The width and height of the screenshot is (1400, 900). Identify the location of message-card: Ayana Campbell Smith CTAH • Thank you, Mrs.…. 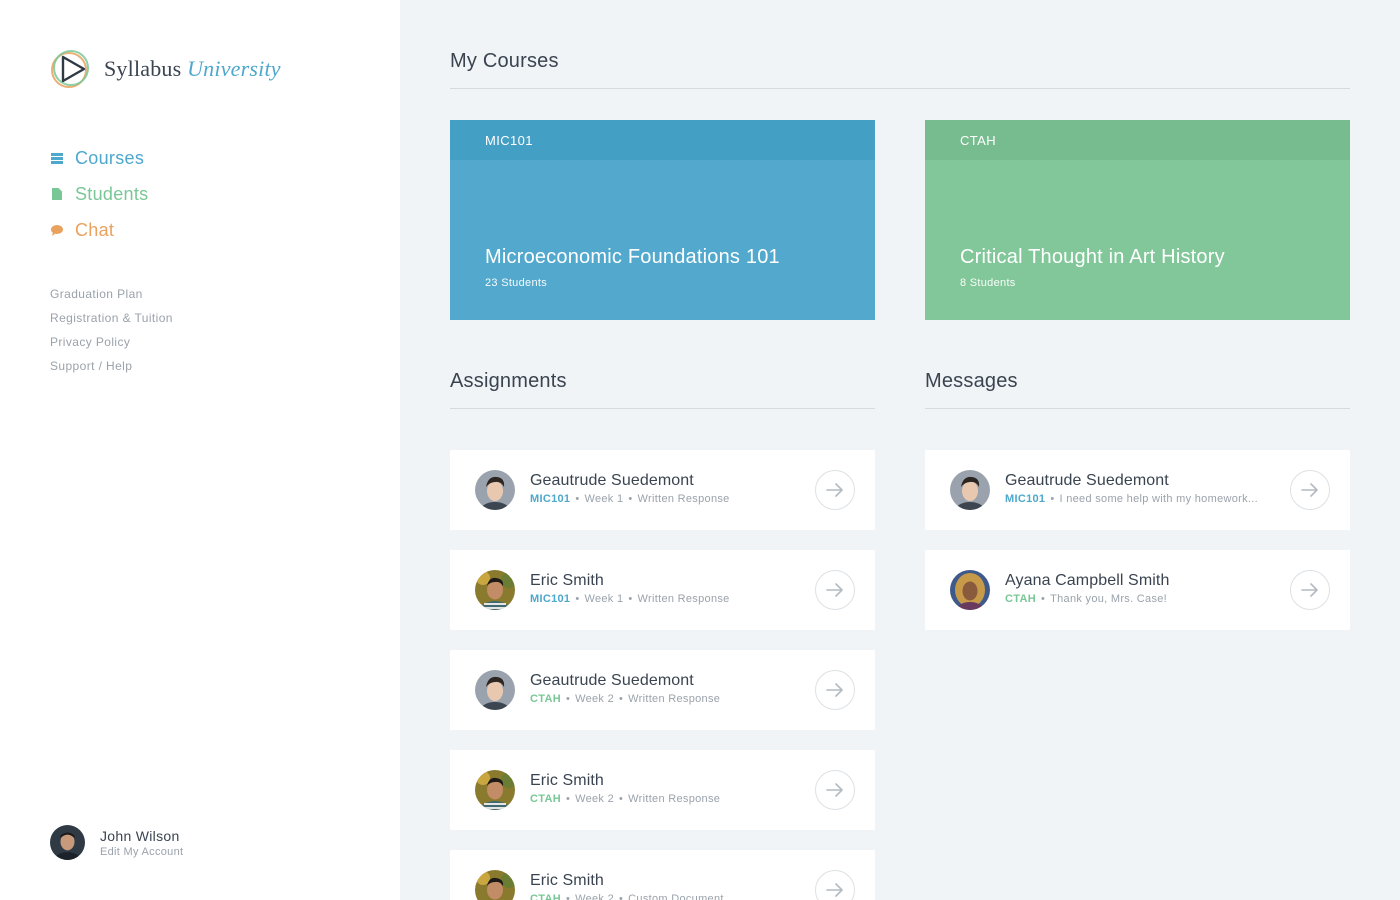
(1137, 590).